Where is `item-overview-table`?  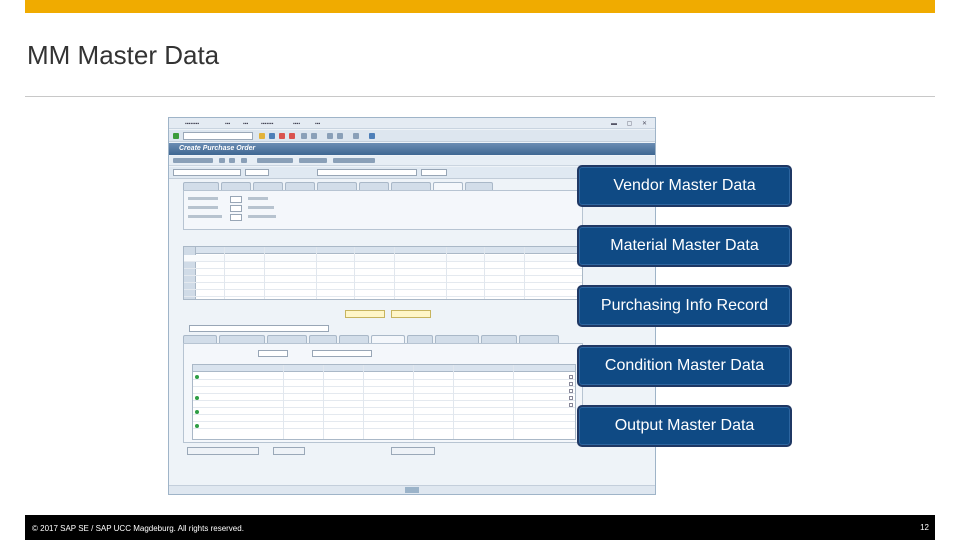 item-overview-table is located at coordinates (383, 273).